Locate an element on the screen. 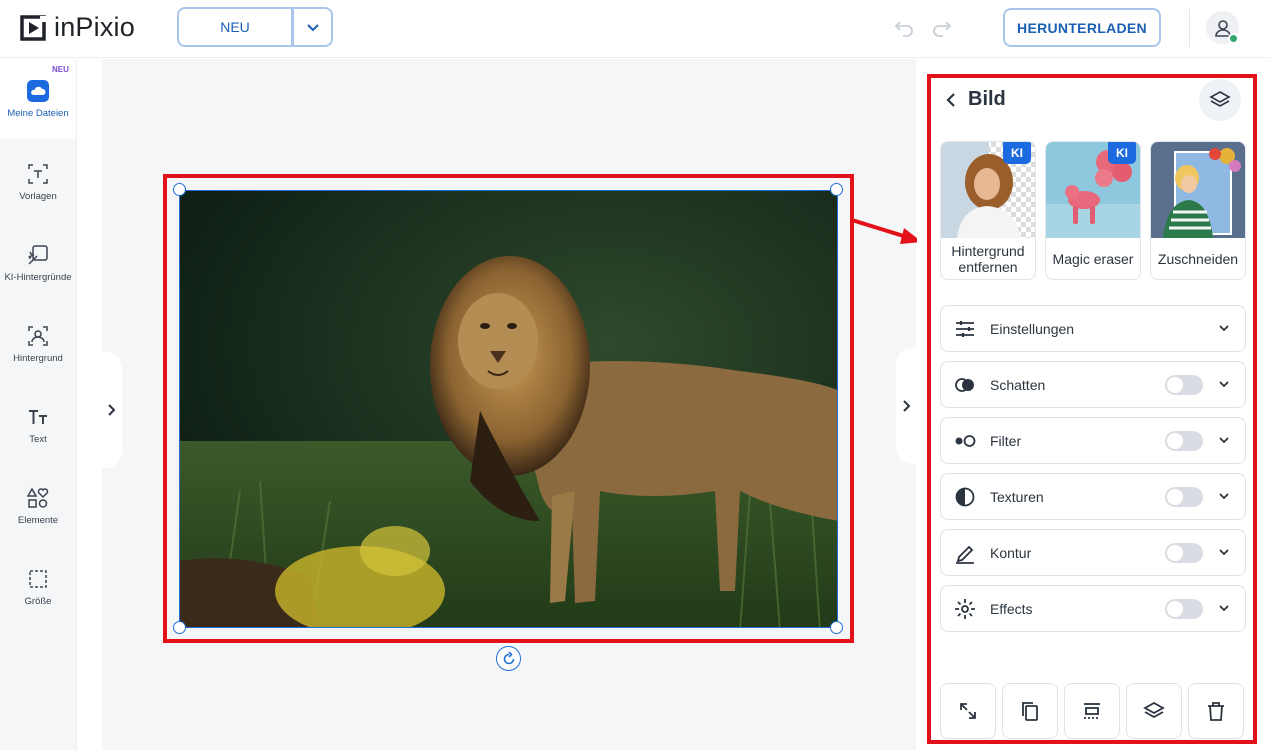  section-label: Texturen is located at coordinates (1017, 497).